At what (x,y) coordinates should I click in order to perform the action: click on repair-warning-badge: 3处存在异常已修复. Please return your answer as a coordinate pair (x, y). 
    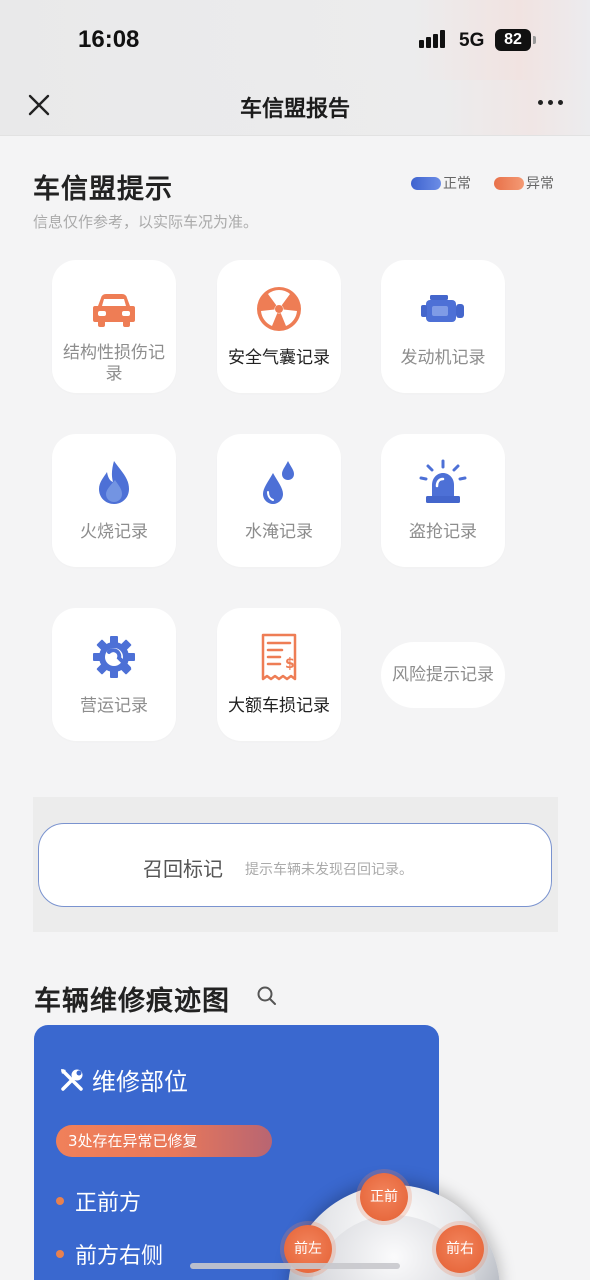
    Looking at the image, I should click on (164, 1141).